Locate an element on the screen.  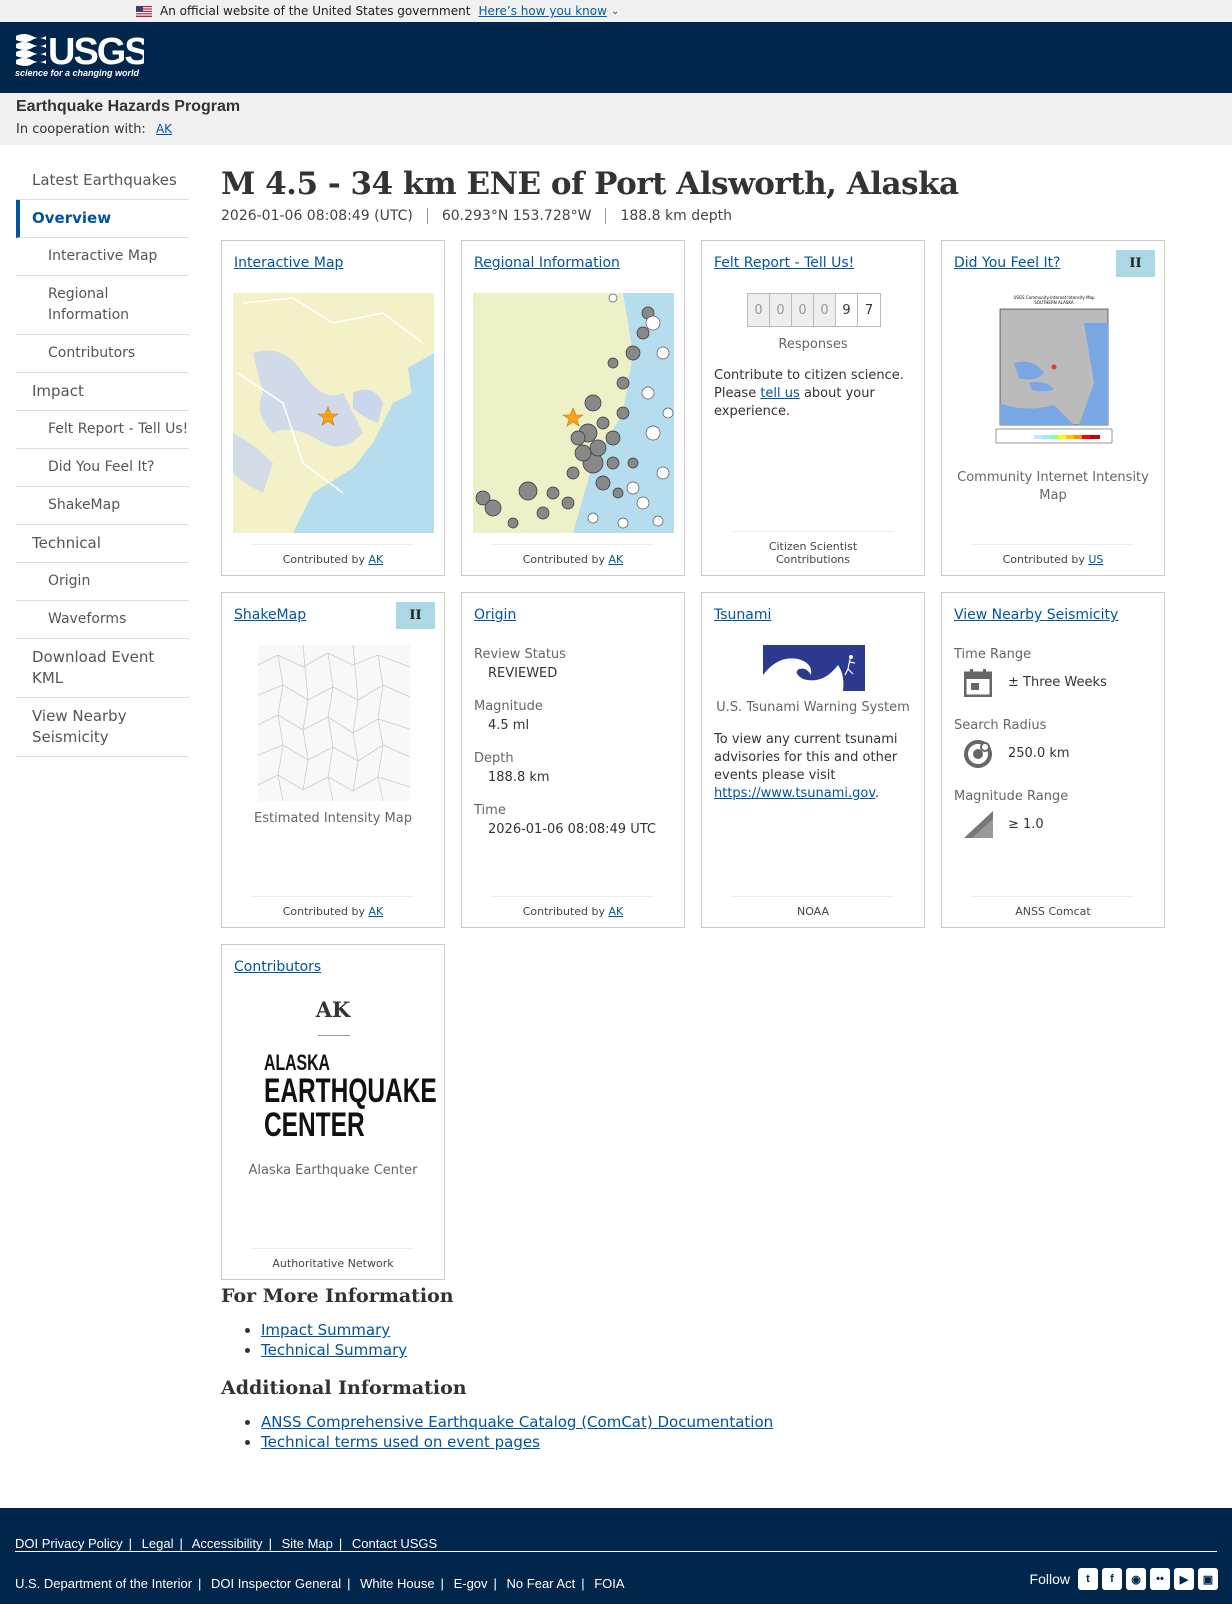
shakemap-image is located at coordinates (334, 723).